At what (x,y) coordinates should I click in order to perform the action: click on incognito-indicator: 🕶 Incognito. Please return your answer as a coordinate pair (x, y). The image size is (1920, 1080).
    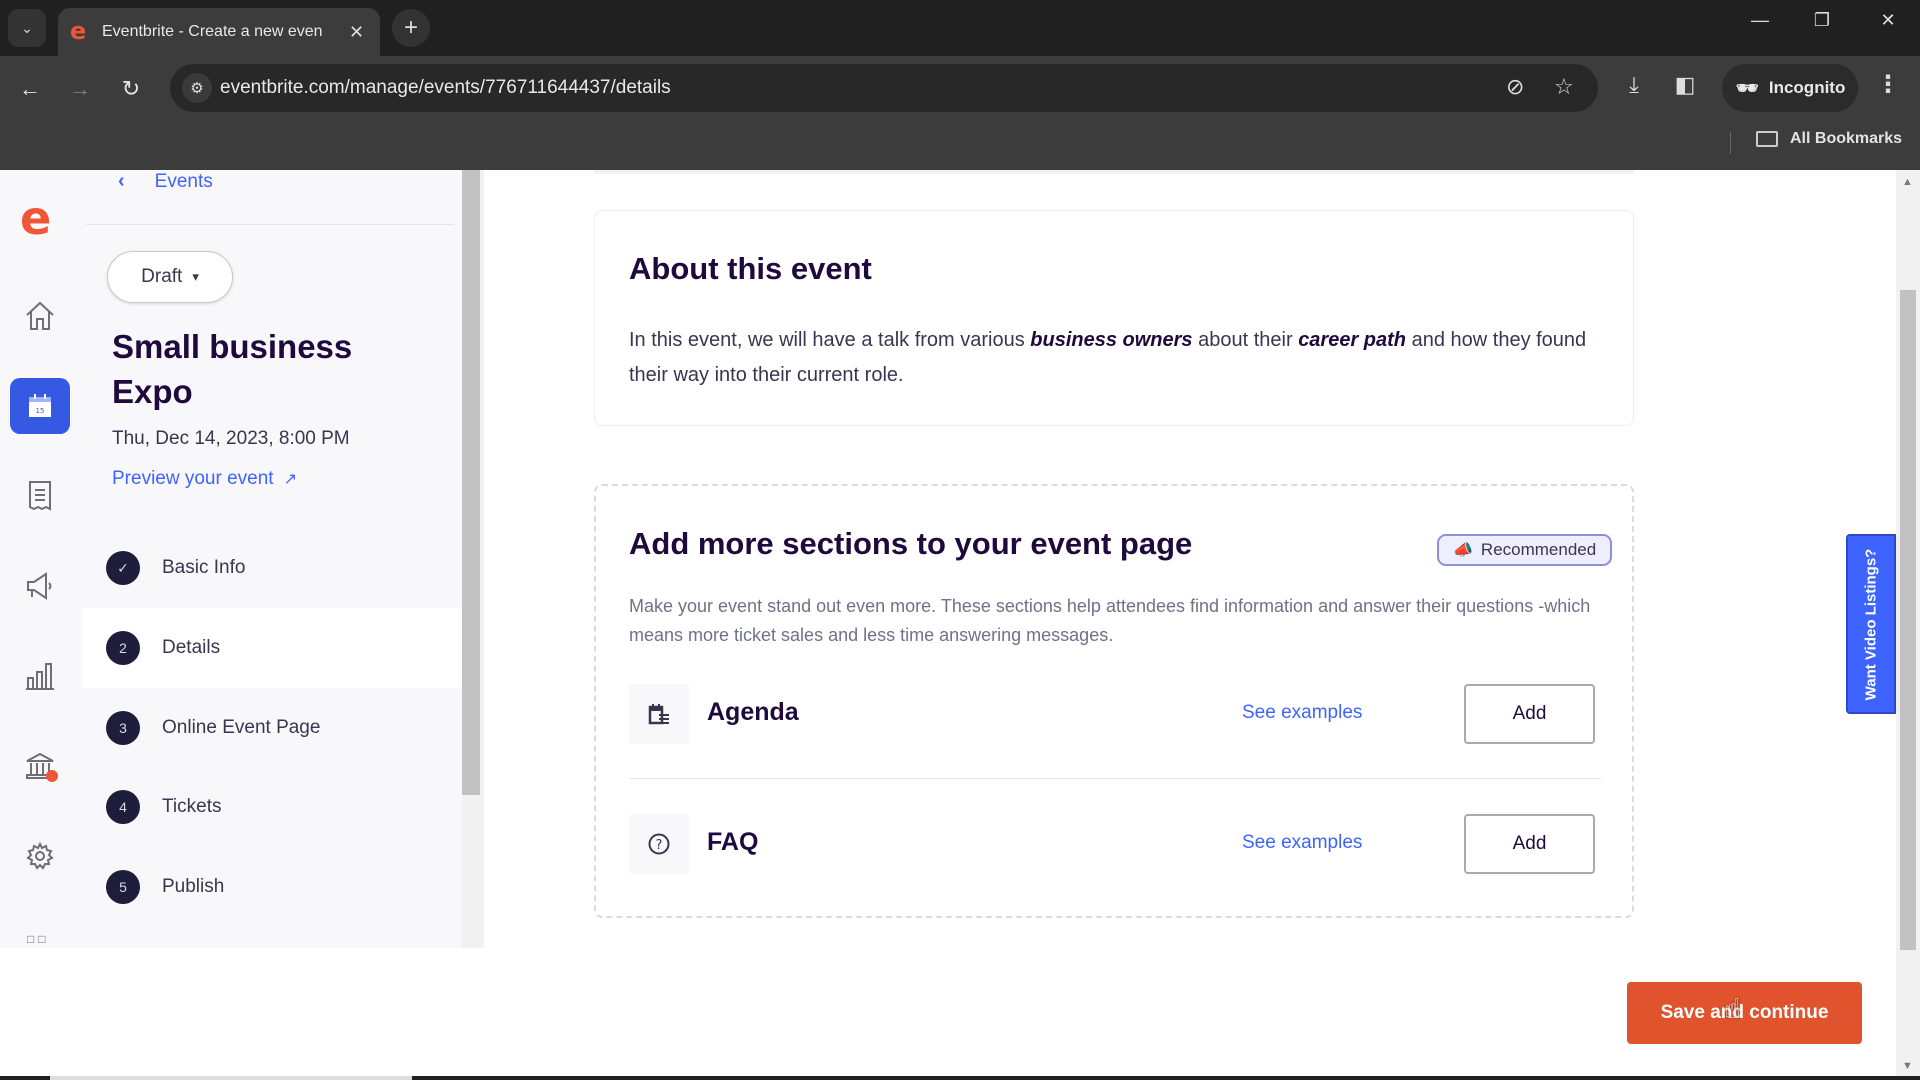
    Looking at the image, I should click on (1790, 88).